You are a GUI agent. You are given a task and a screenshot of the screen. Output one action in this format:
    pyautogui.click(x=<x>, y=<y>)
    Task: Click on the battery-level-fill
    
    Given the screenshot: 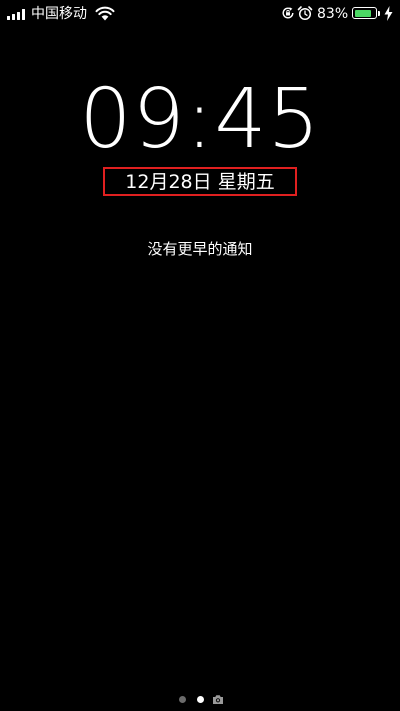 What is the action you would take?
    pyautogui.click(x=363, y=13)
    